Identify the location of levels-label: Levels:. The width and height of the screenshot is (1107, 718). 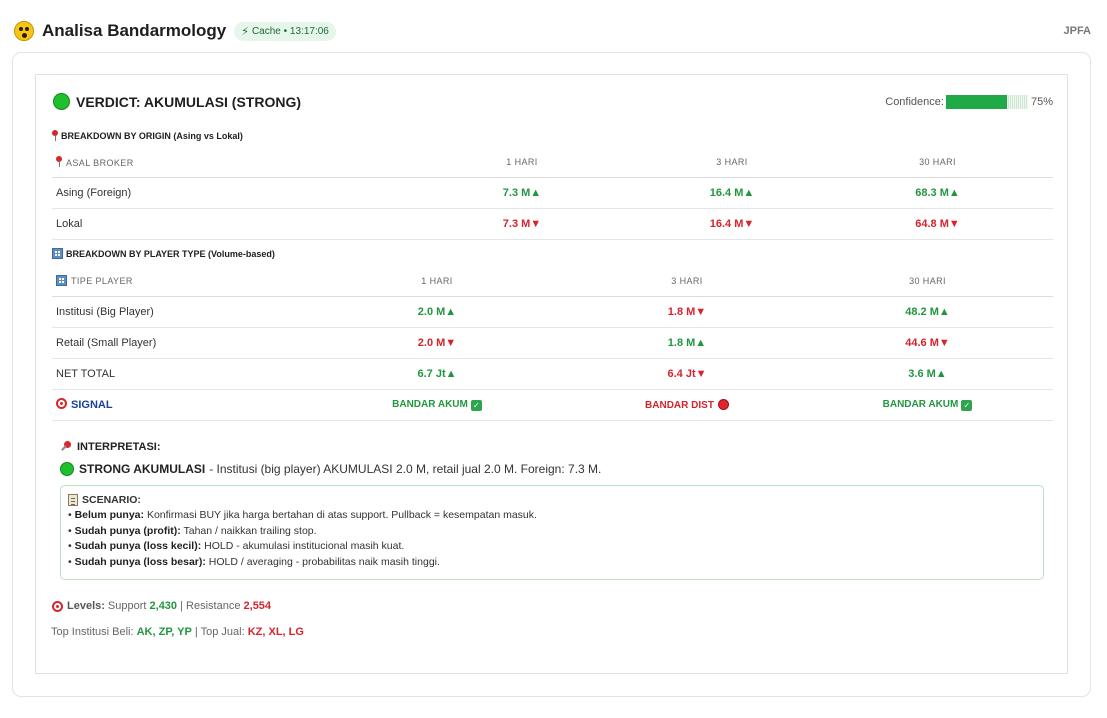
(86, 606).